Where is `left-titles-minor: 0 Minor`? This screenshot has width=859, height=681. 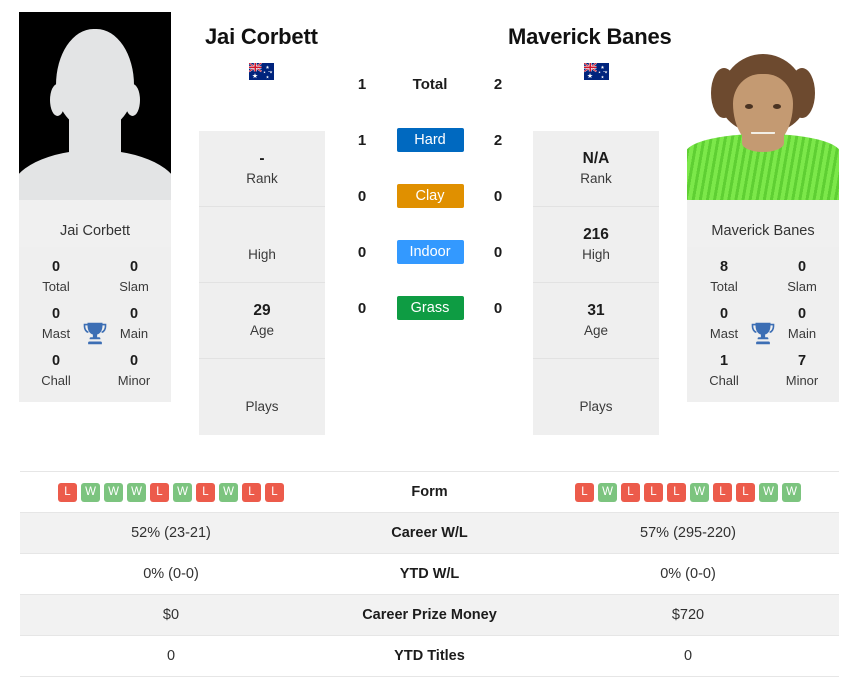
left-titles-minor: 0 Minor is located at coordinates (134, 370).